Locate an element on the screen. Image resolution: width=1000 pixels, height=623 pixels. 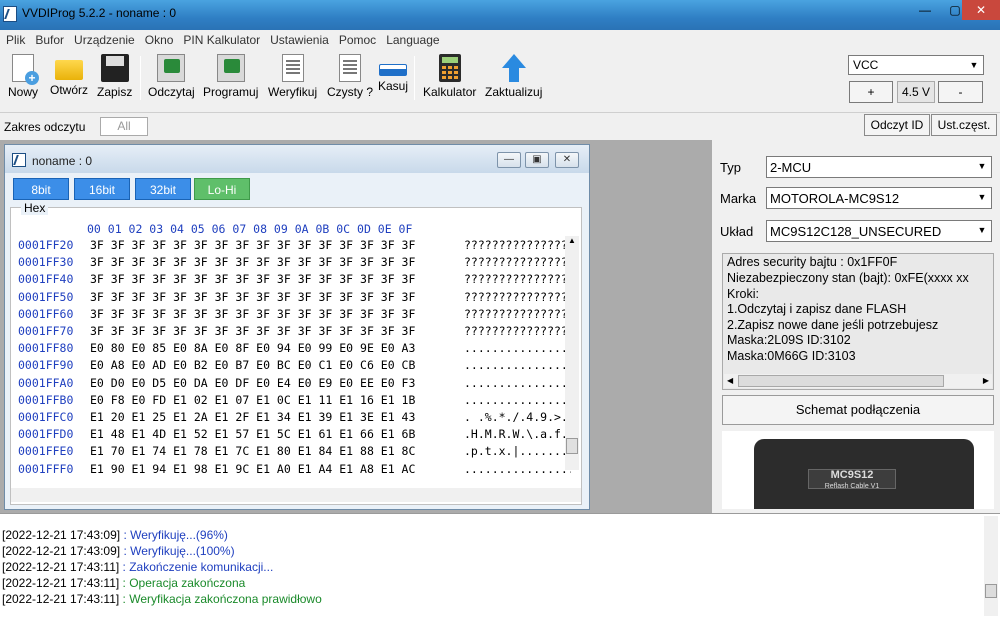
menu-pomoc: Pomoc is located at coordinates (357, 40).